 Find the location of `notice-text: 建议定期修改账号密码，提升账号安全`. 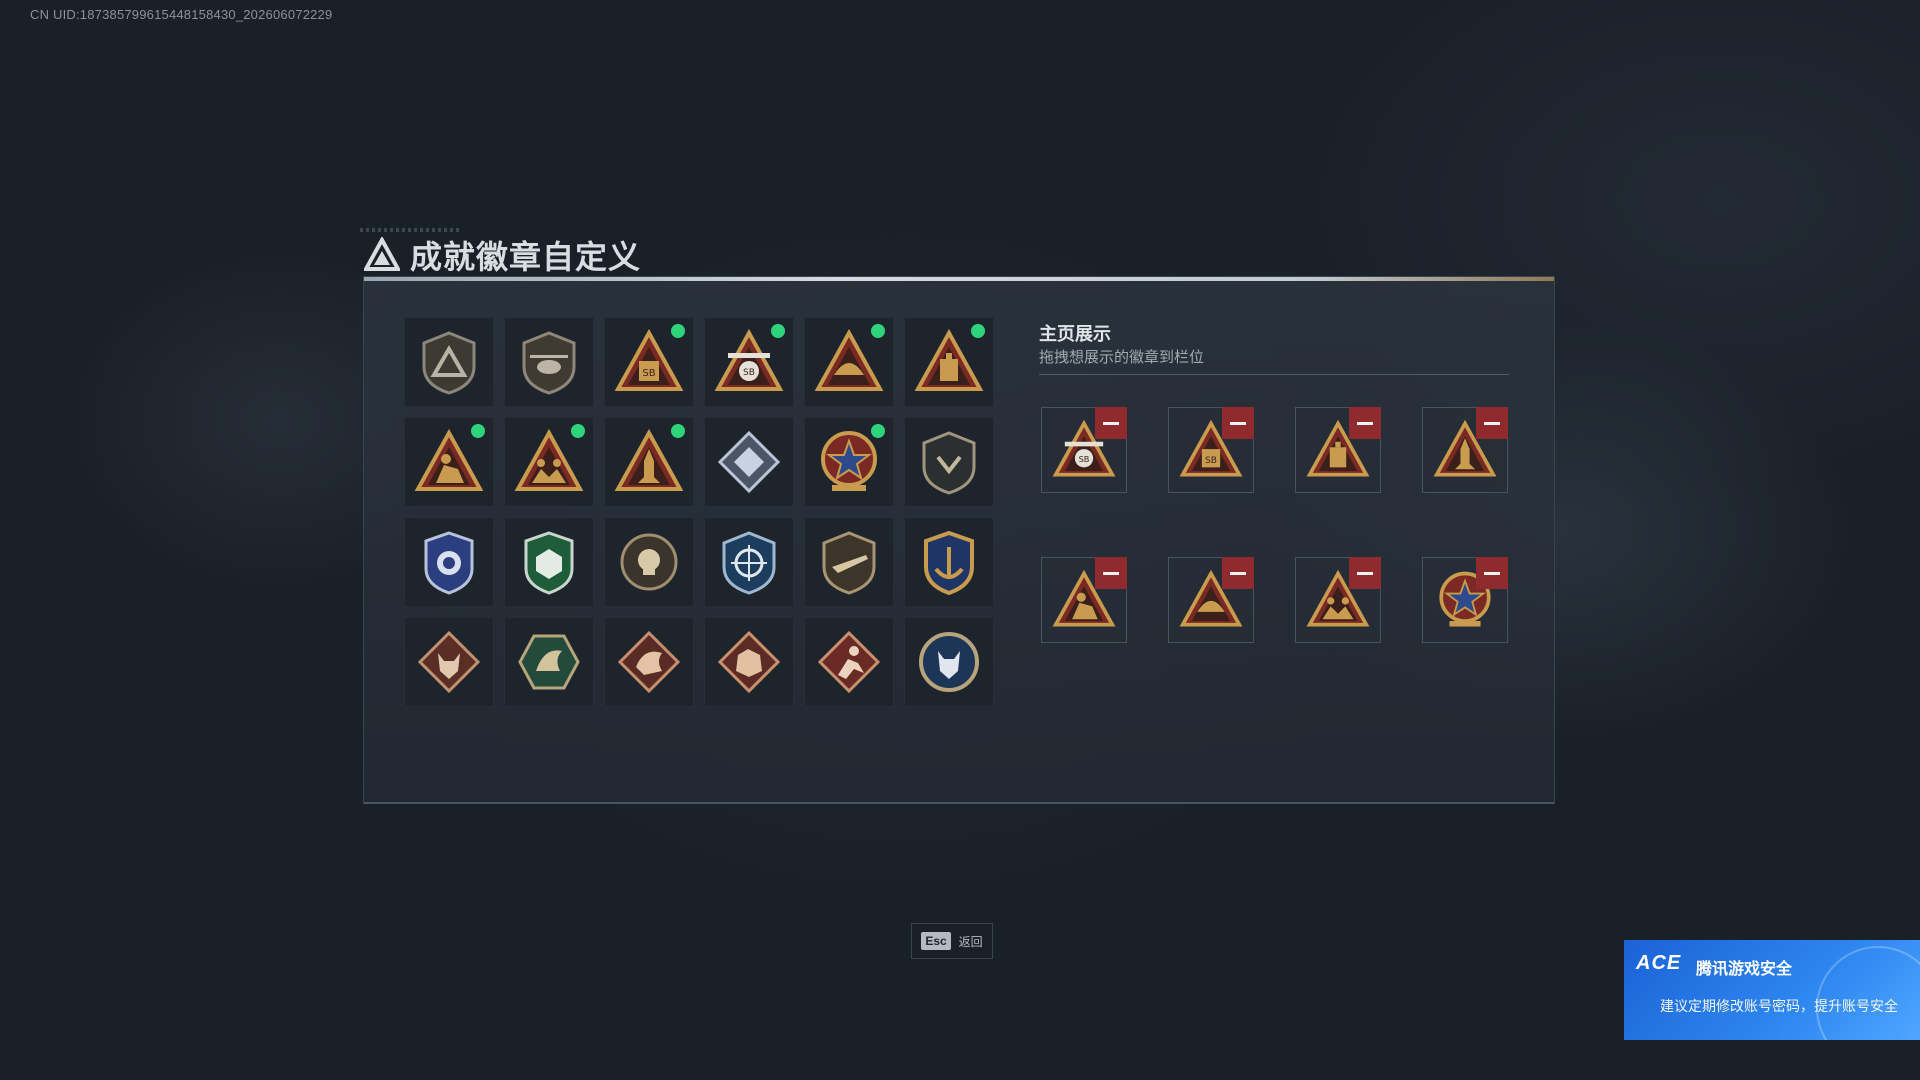

notice-text: 建议定期修改账号密码，提升账号安全 is located at coordinates (1779, 1006).